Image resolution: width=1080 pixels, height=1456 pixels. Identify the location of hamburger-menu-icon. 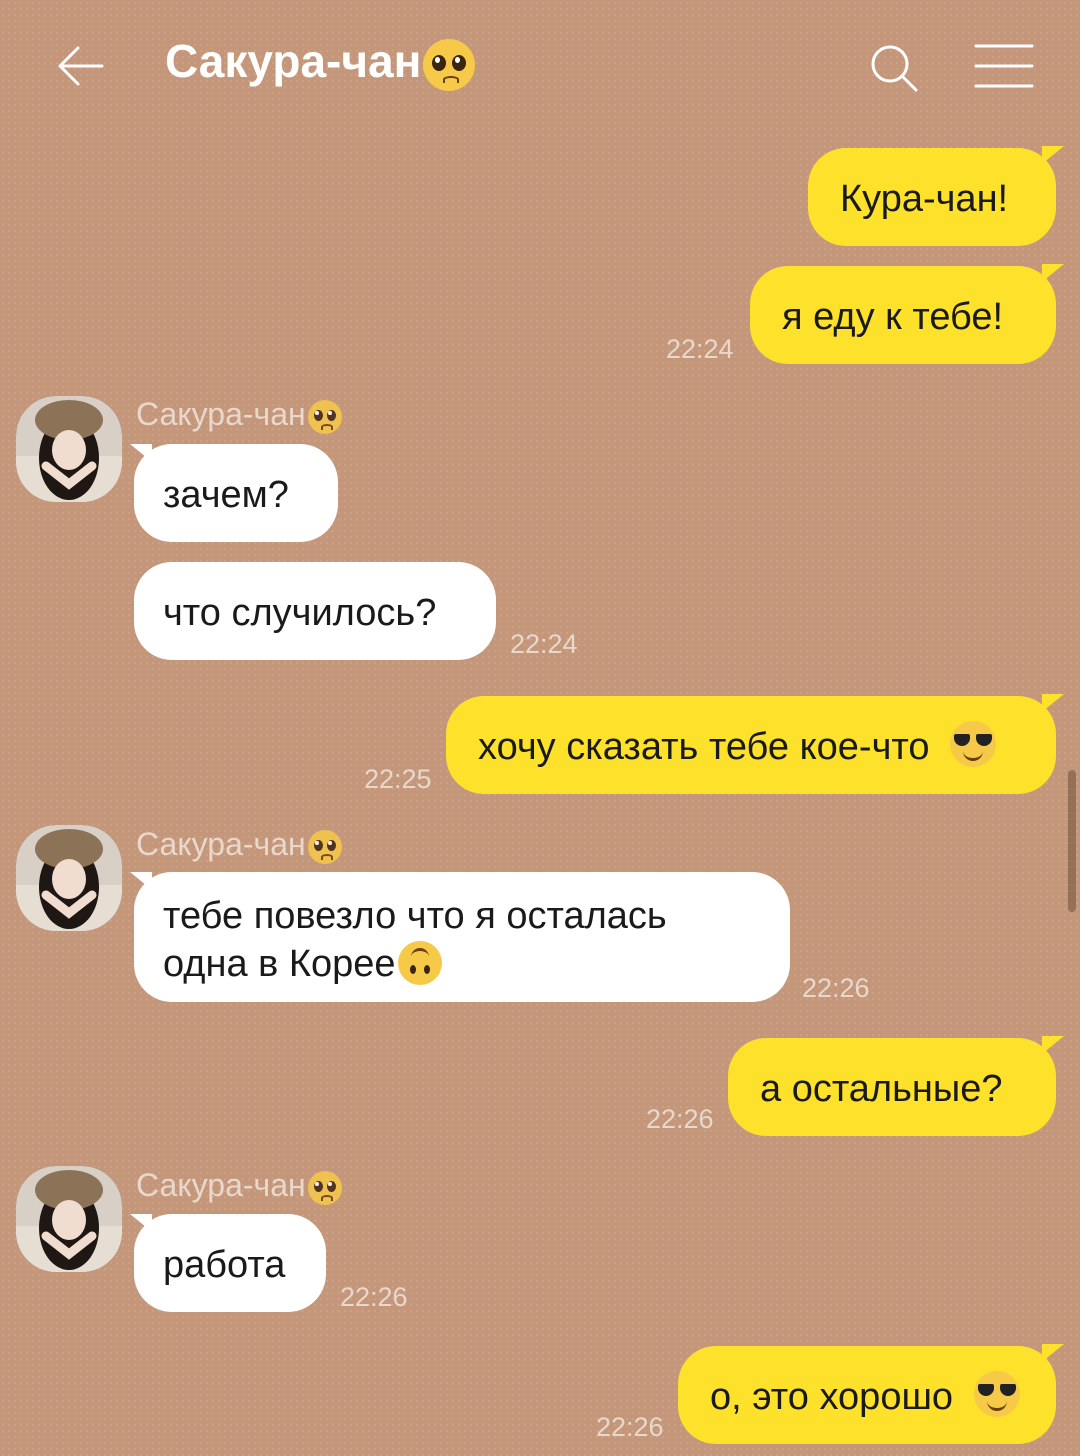
(1004, 66).